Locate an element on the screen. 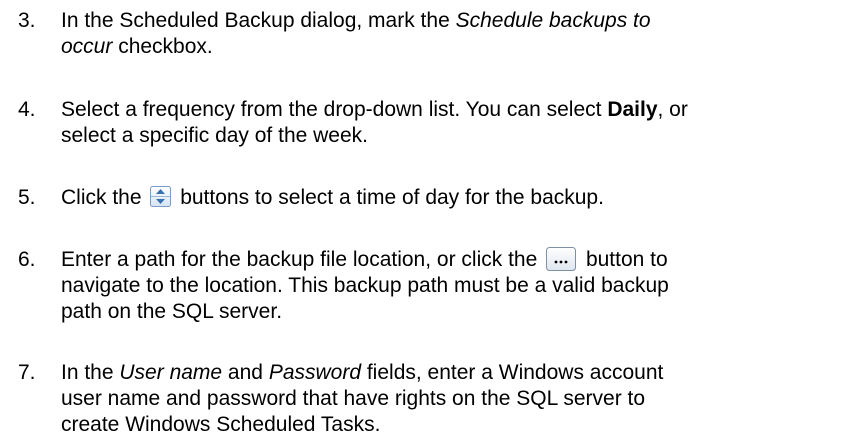 Image resolution: width=864 pixels, height=447 pixels. text-run: checkbox. is located at coordinates (162, 46).